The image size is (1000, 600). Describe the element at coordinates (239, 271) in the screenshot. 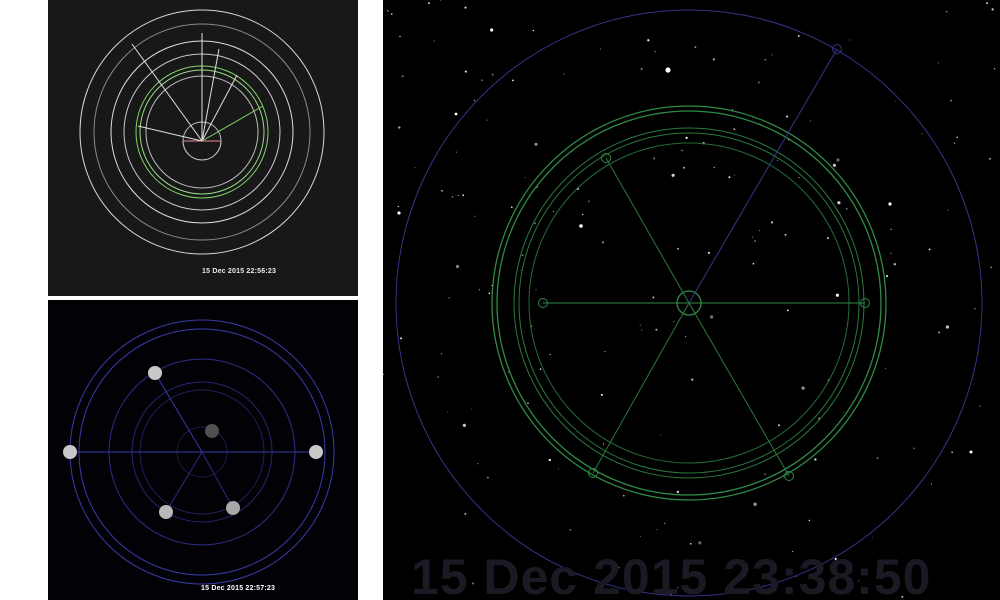

I see `timestamp-top: 15 Dec 2015 22:56:23` at that location.